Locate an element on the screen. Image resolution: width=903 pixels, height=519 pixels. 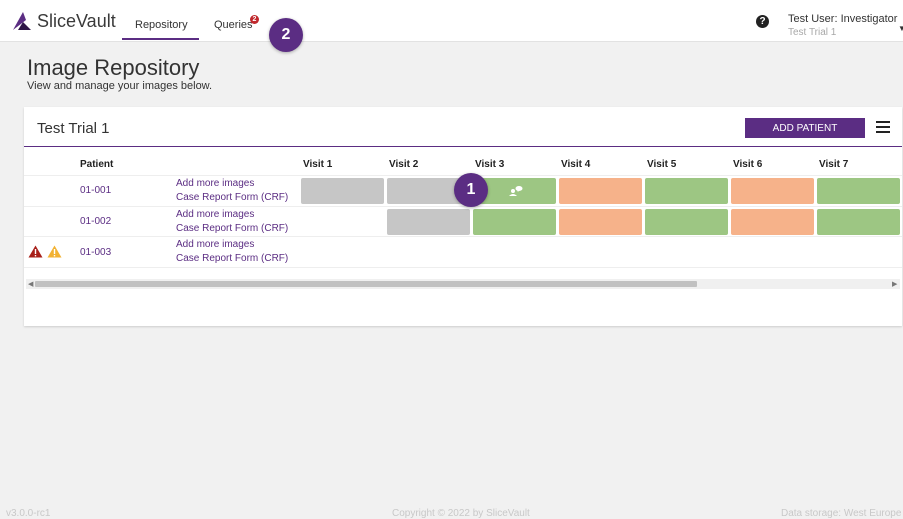
column-header-visit-1: Visit 1 is located at coordinates (318, 164).